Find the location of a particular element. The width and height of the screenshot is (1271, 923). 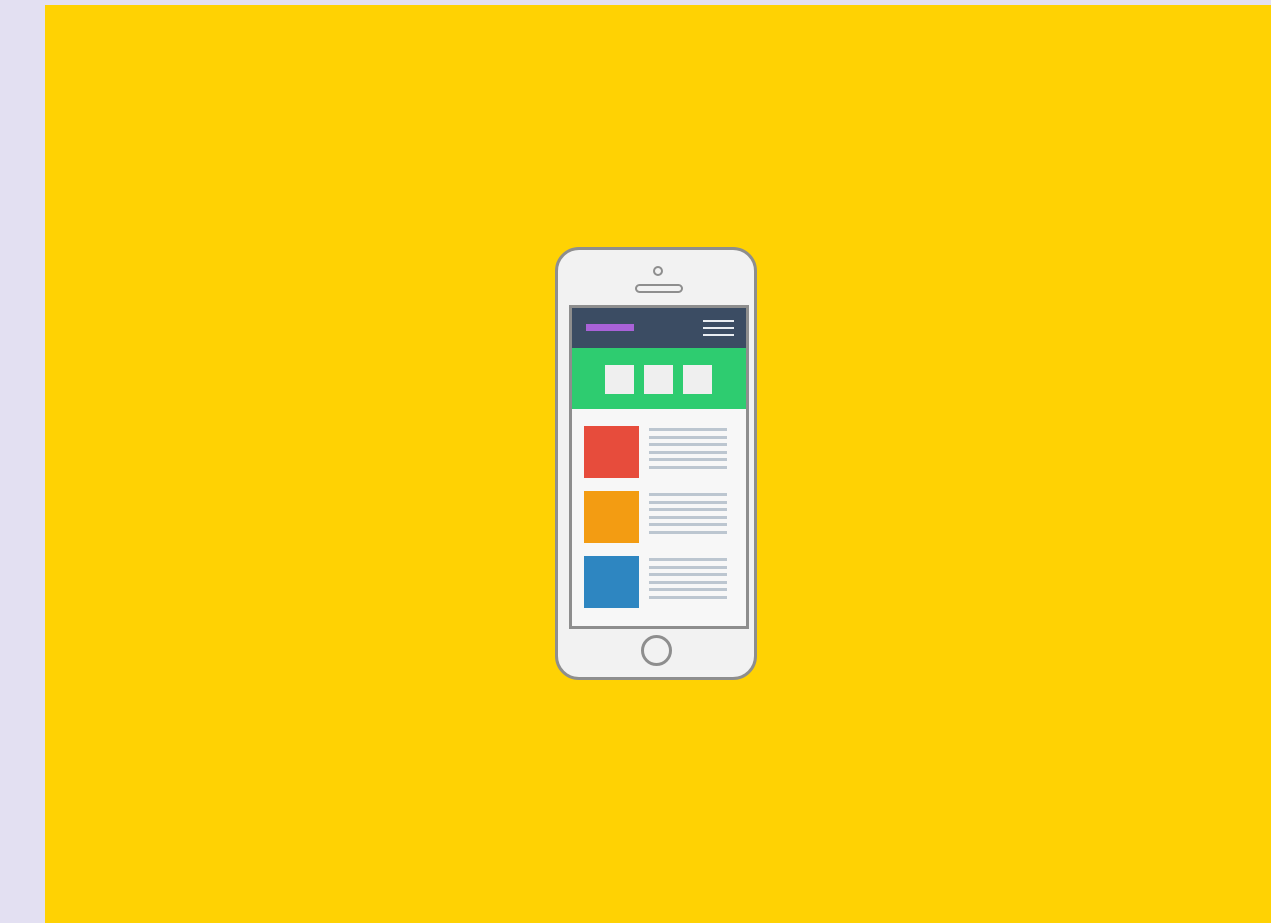

camera-icon is located at coordinates (658, 271).